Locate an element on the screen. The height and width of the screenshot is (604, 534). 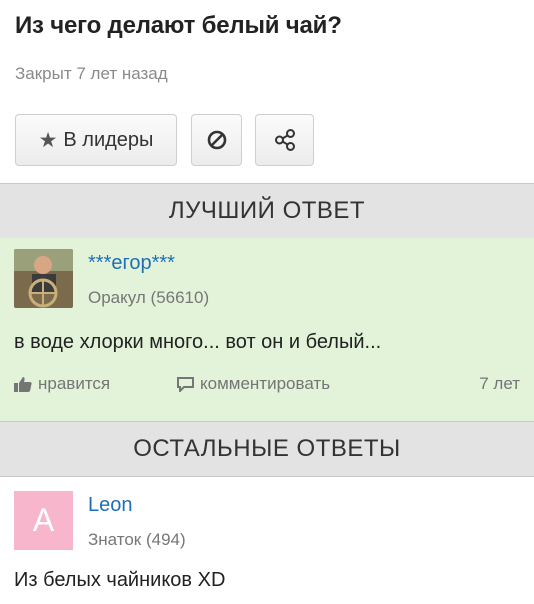
share-button is located at coordinates (284, 140).